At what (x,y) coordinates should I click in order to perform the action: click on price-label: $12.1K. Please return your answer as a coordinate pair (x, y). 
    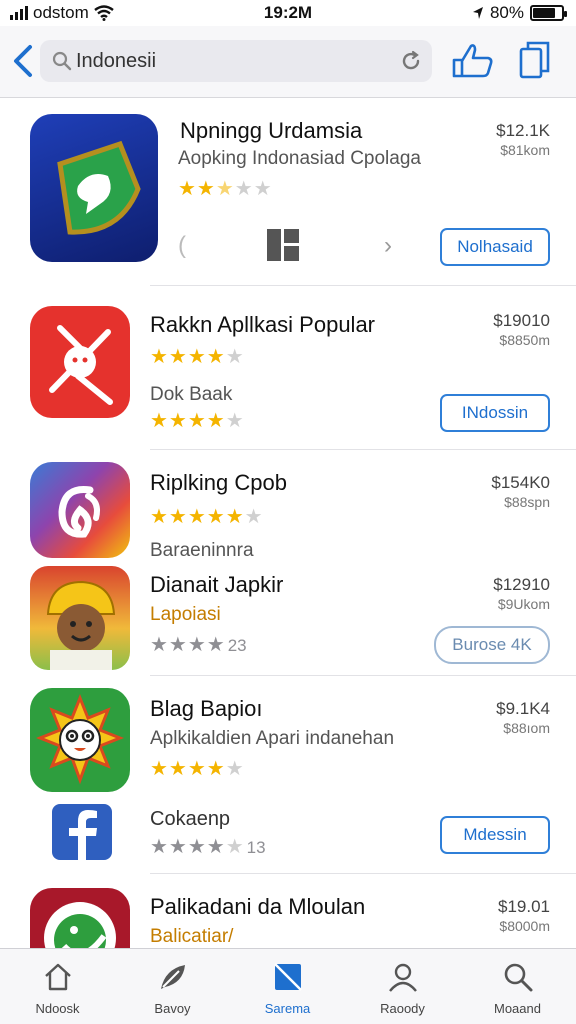
    Looking at the image, I should click on (523, 130).